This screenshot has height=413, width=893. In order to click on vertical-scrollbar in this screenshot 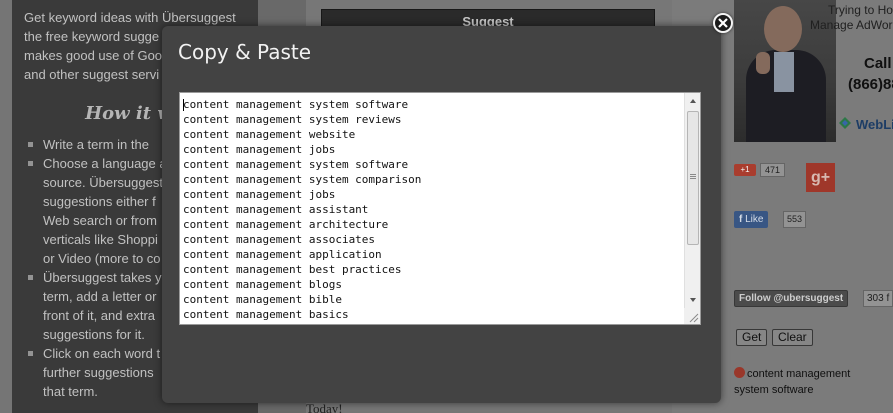, I will do `click(692, 208)`.